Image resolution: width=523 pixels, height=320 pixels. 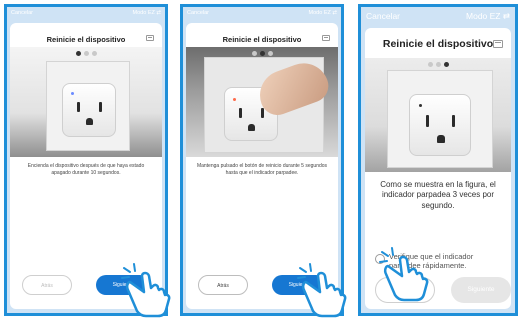 I want to click on next-button: Siguiente, so click(x=481, y=290).